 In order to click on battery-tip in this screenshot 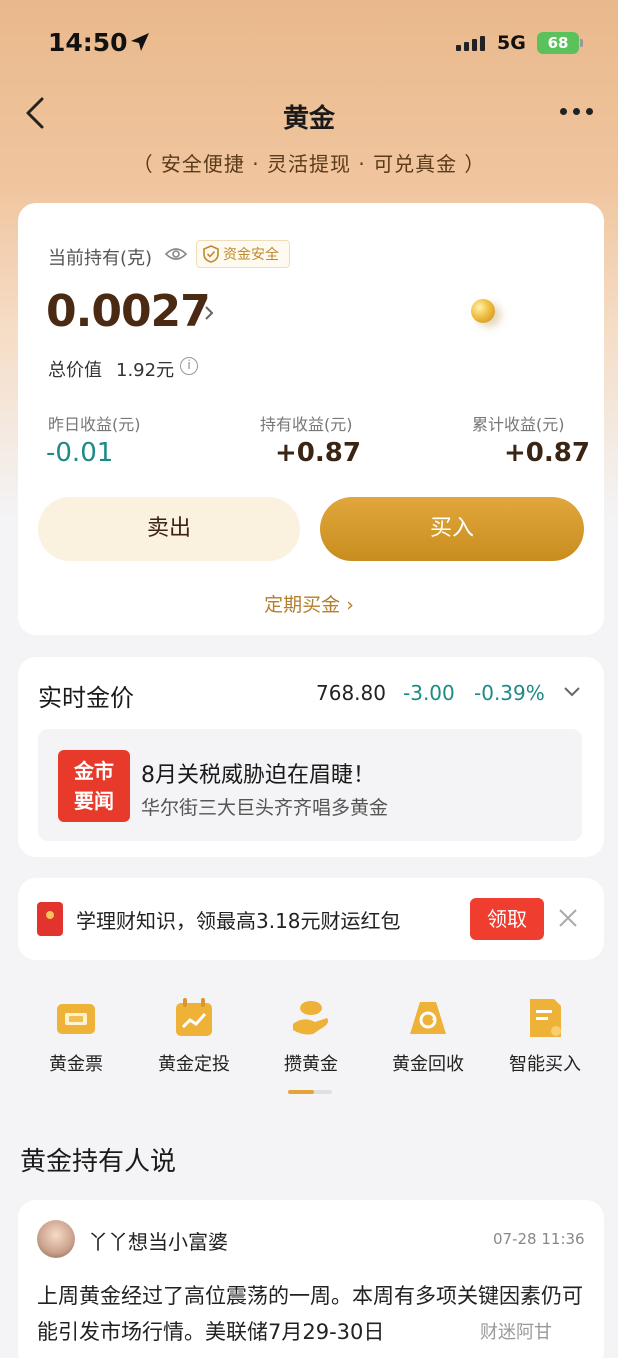, I will do `click(581, 43)`.